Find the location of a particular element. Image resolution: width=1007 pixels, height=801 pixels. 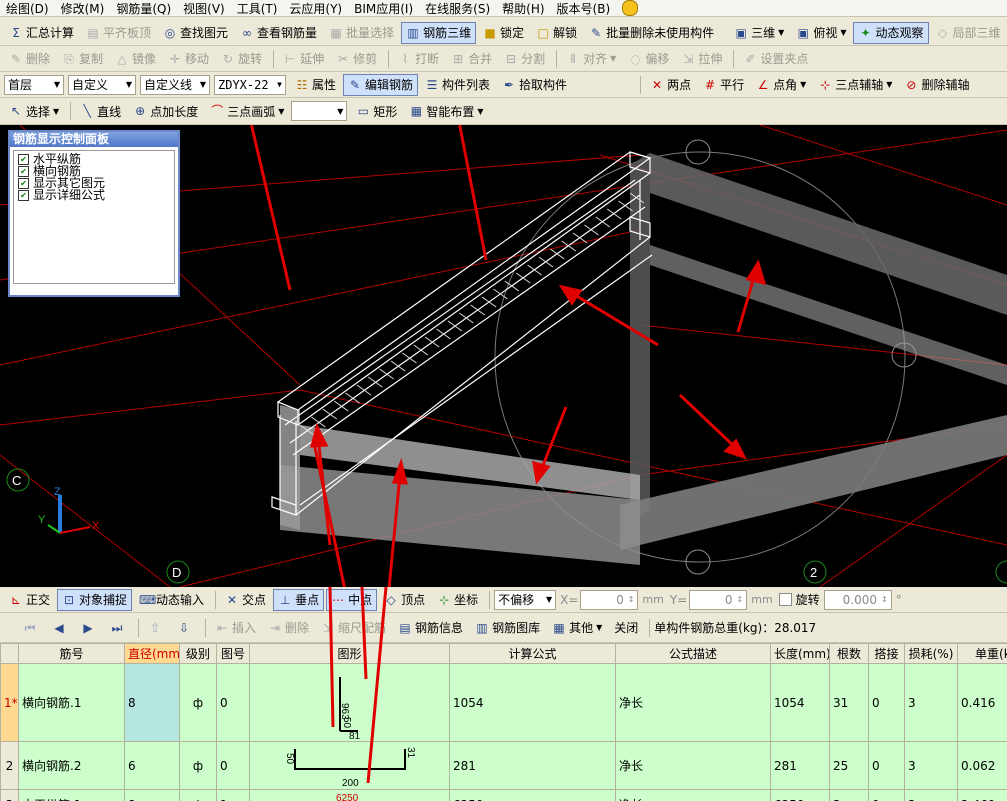

properties-button: ☷ 属性 is located at coordinates (315, 85).